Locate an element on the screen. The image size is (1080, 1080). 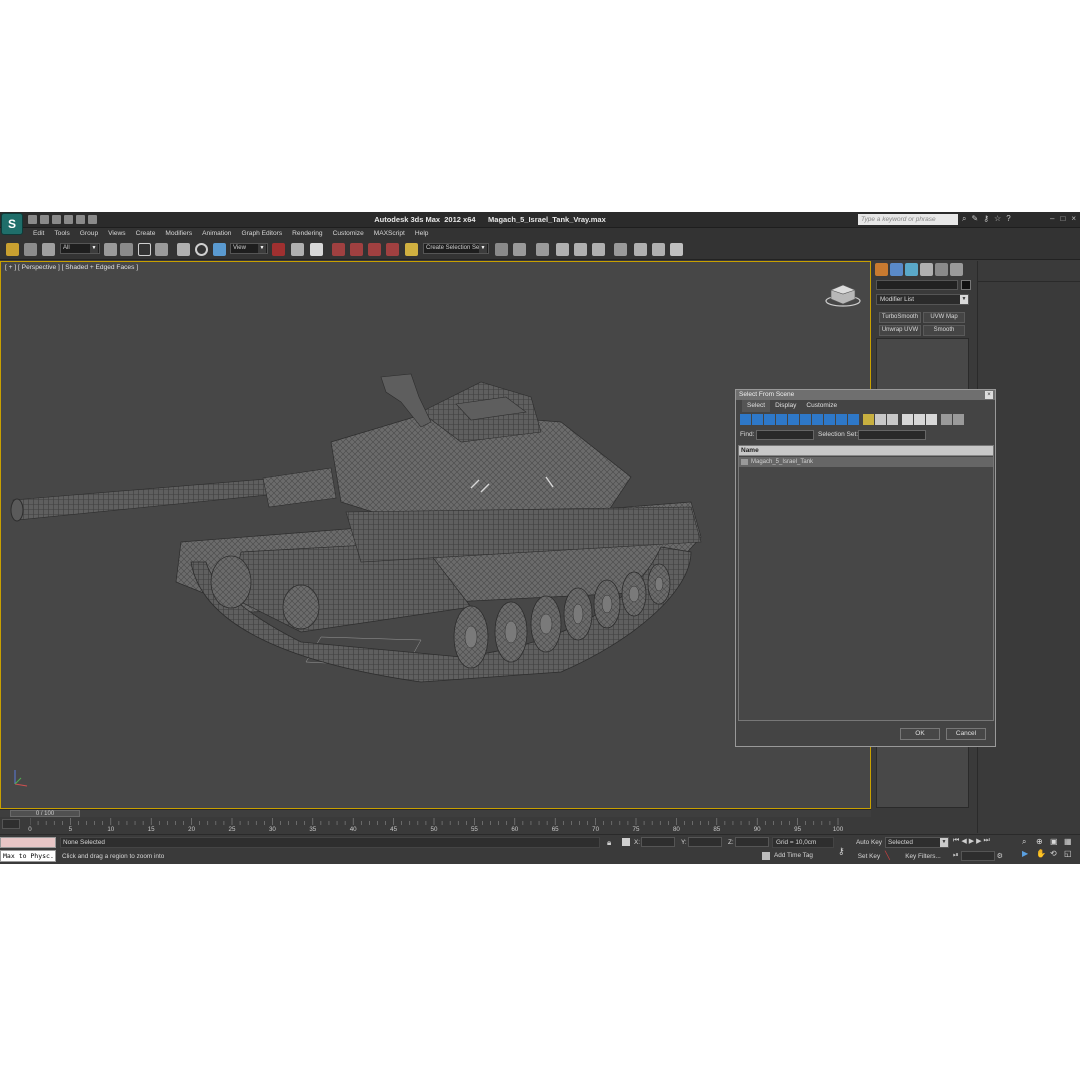
align-icon is located at coordinates (519, 249).